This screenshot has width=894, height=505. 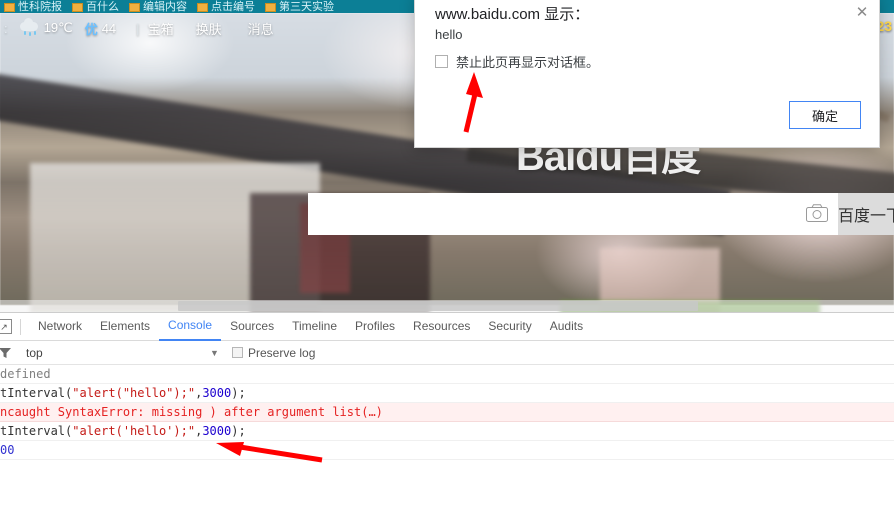 I want to click on console-result-line: defined, so click(x=447, y=374).